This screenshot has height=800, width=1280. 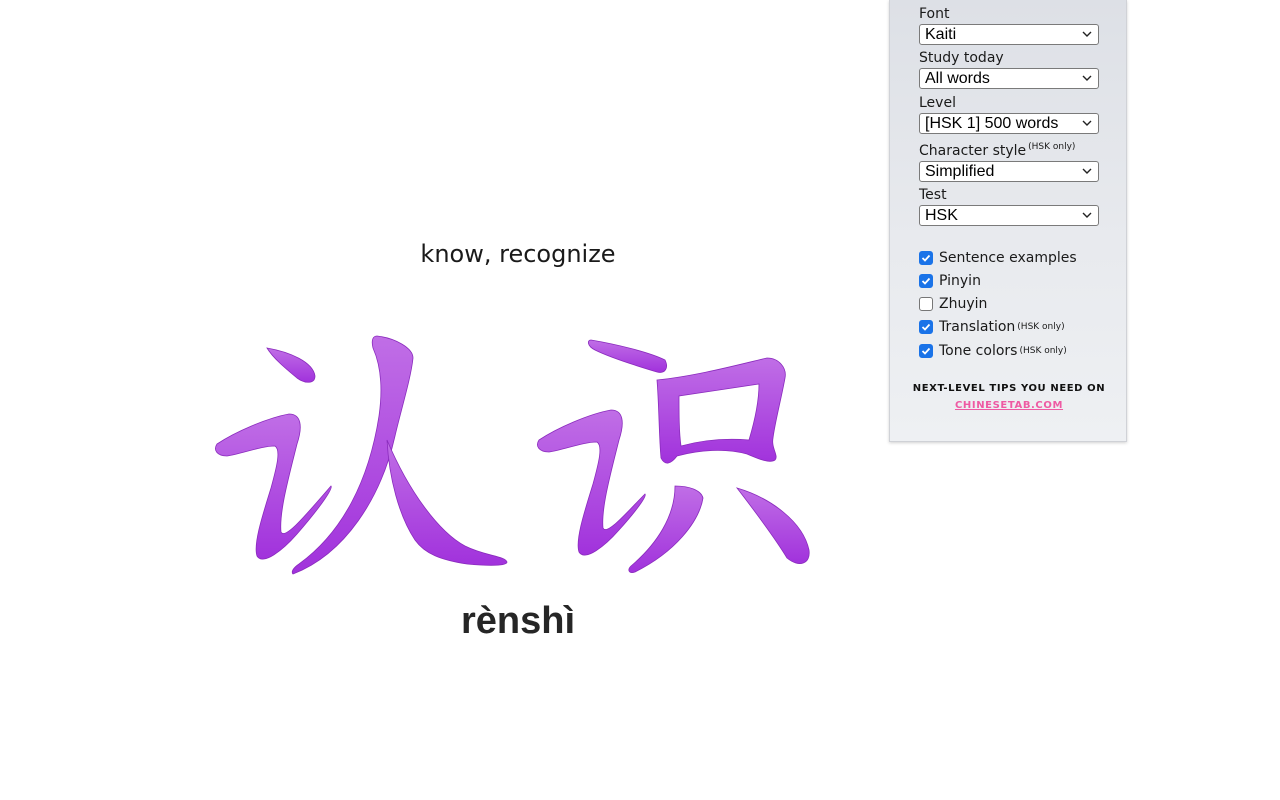 I want to click on sentence-examples-label: Sentence examples, so click(x=1008, y=258).